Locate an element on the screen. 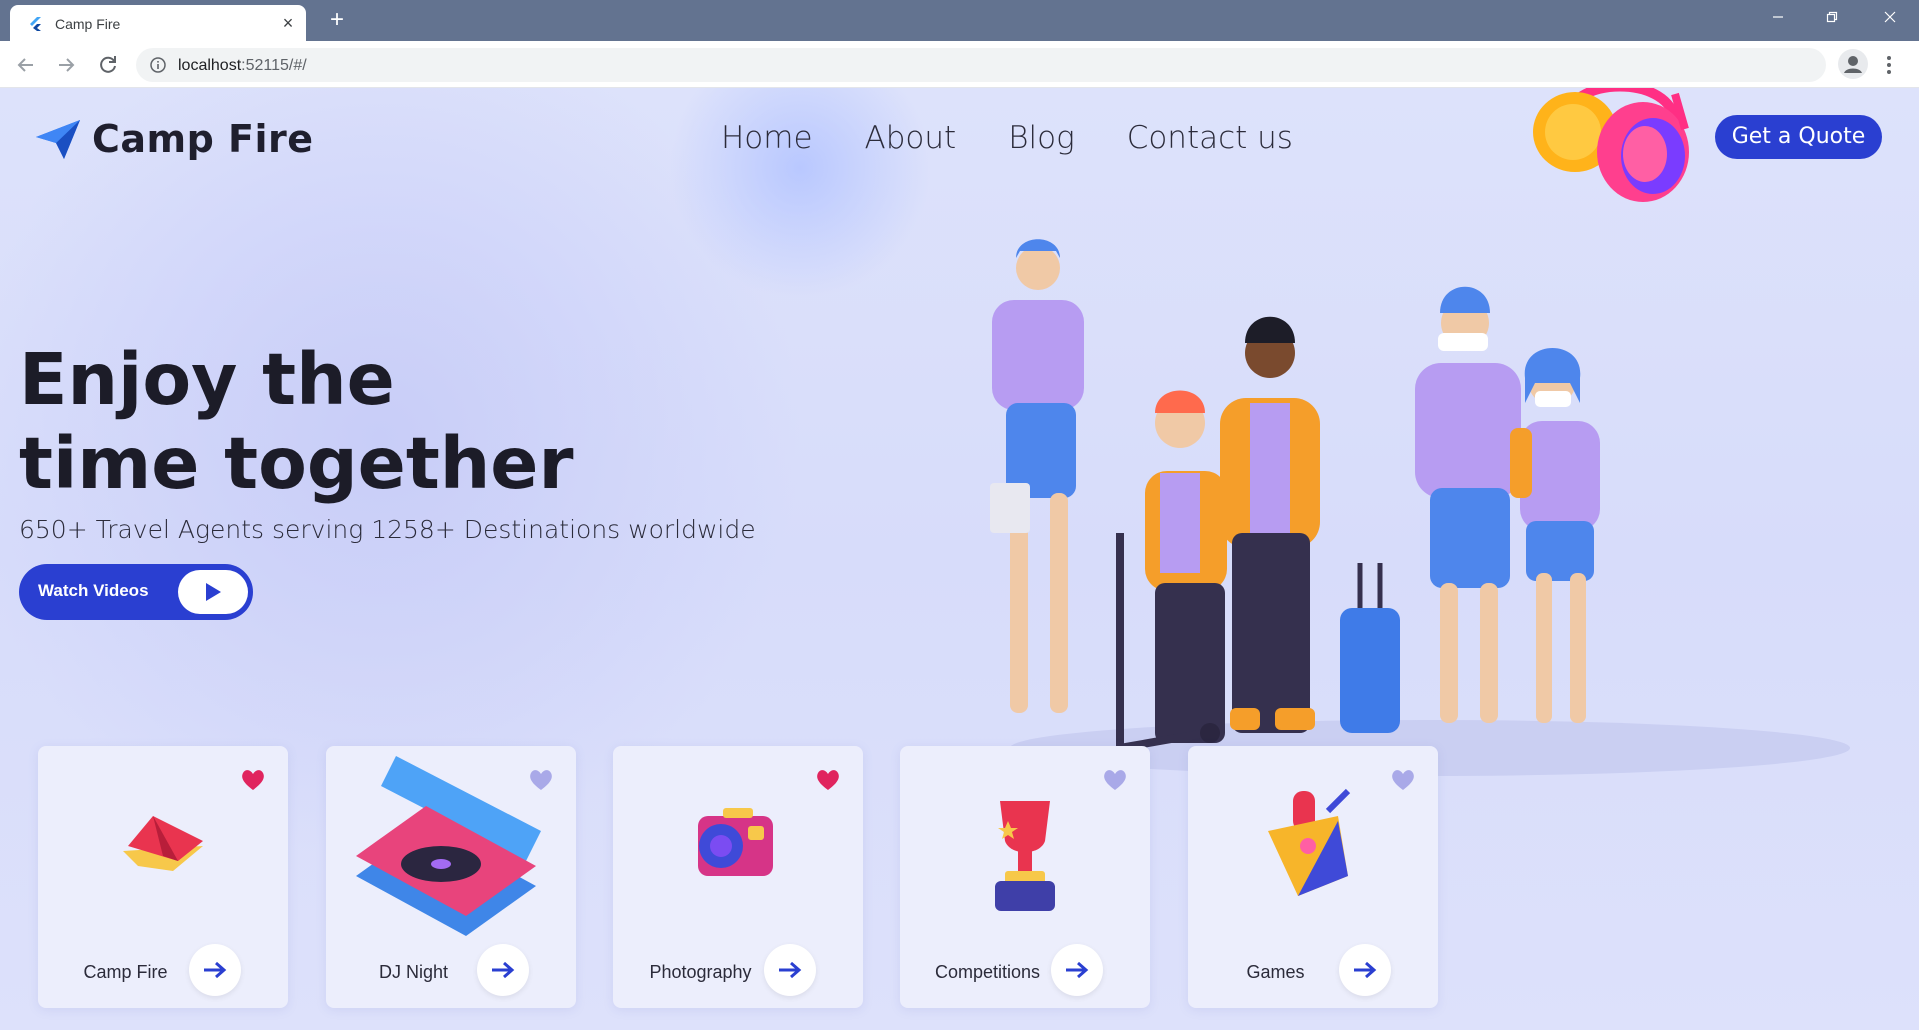 The image size is (1919, 1030). card-photography: Photography is located at coordinates (738, 877).